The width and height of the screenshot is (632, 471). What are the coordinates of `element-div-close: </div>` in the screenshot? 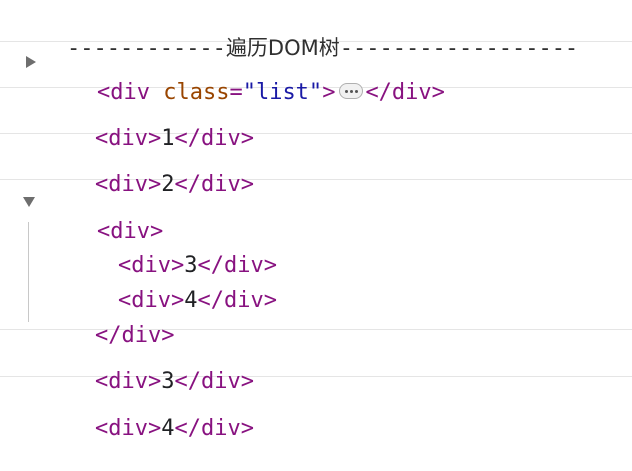 It's located at (108, 321).